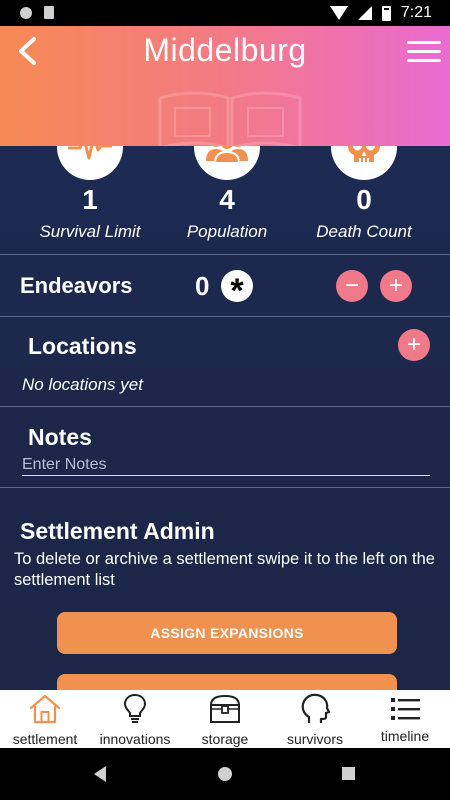 The image size is (450, 800). Describe the element at coordinates (225, 50) in the screenshot. I see `page-title: Middelburg` at that location.